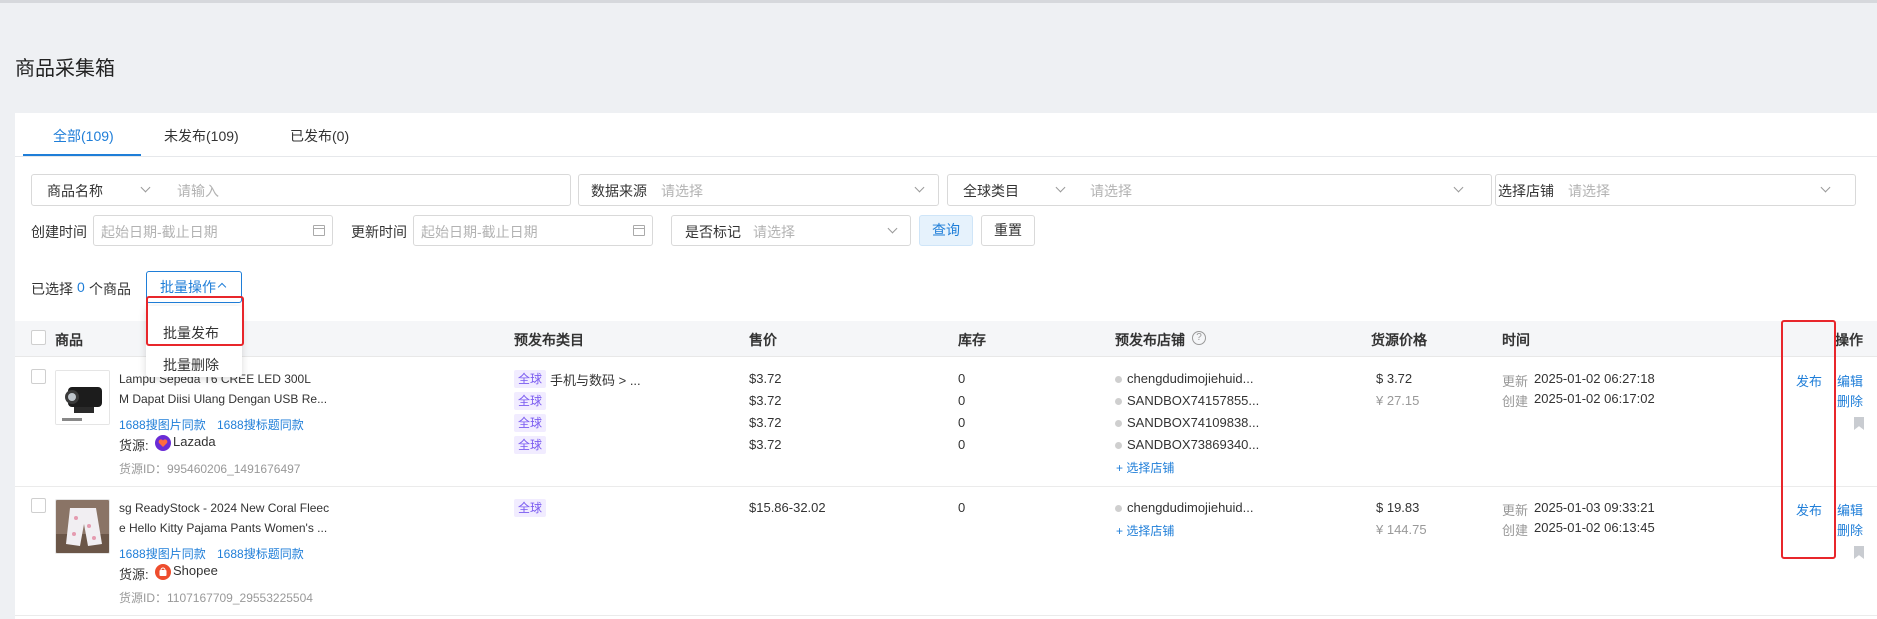 The width and height of the screenshot is (1877, 619). Describe the element at coordinates (210, 469) in the screenshot. I see `source-id: 货源ID：995460206_1491676497` at that location.